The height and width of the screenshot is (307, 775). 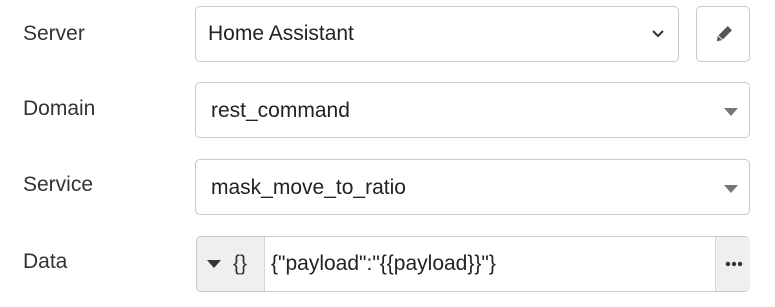 What do you see at coordinates (58, 184) in the screenshot?
I see `service-label: Service` at bounding box center [58, 184].